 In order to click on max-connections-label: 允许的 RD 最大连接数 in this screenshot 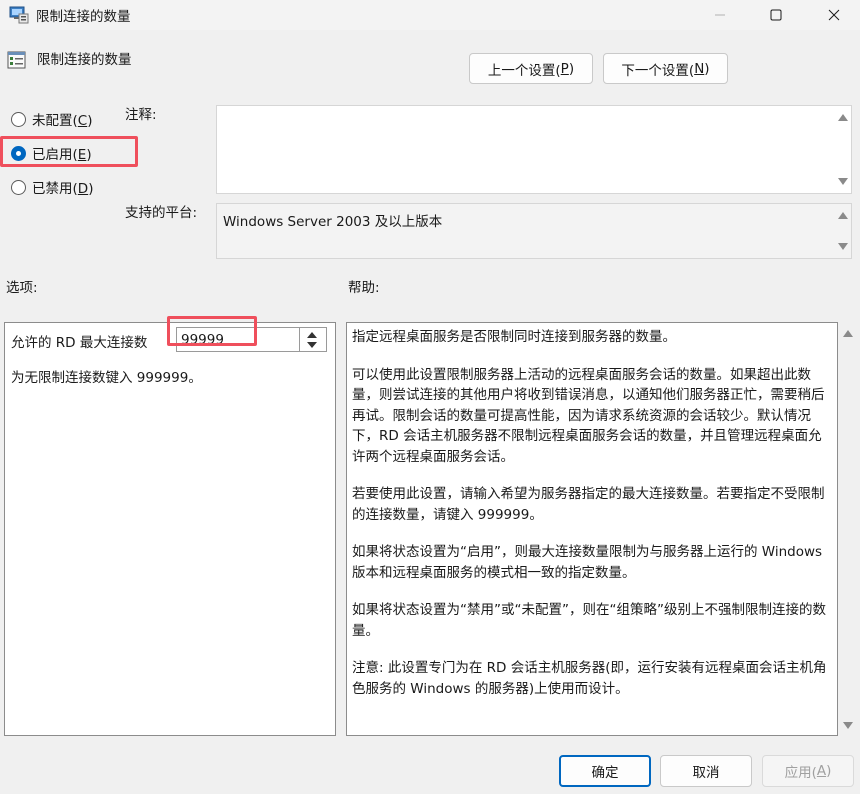, I will do `click(79, 343)`.